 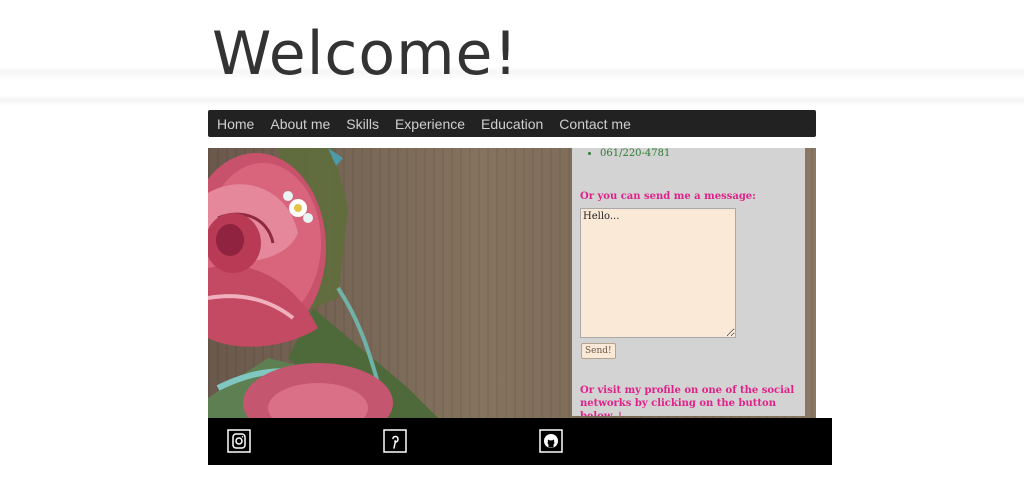 What do you see at coordinates (668, 196) in the screenshot?
I see `message-label: Or you can send me a message:` at bounding box center [668, 196].